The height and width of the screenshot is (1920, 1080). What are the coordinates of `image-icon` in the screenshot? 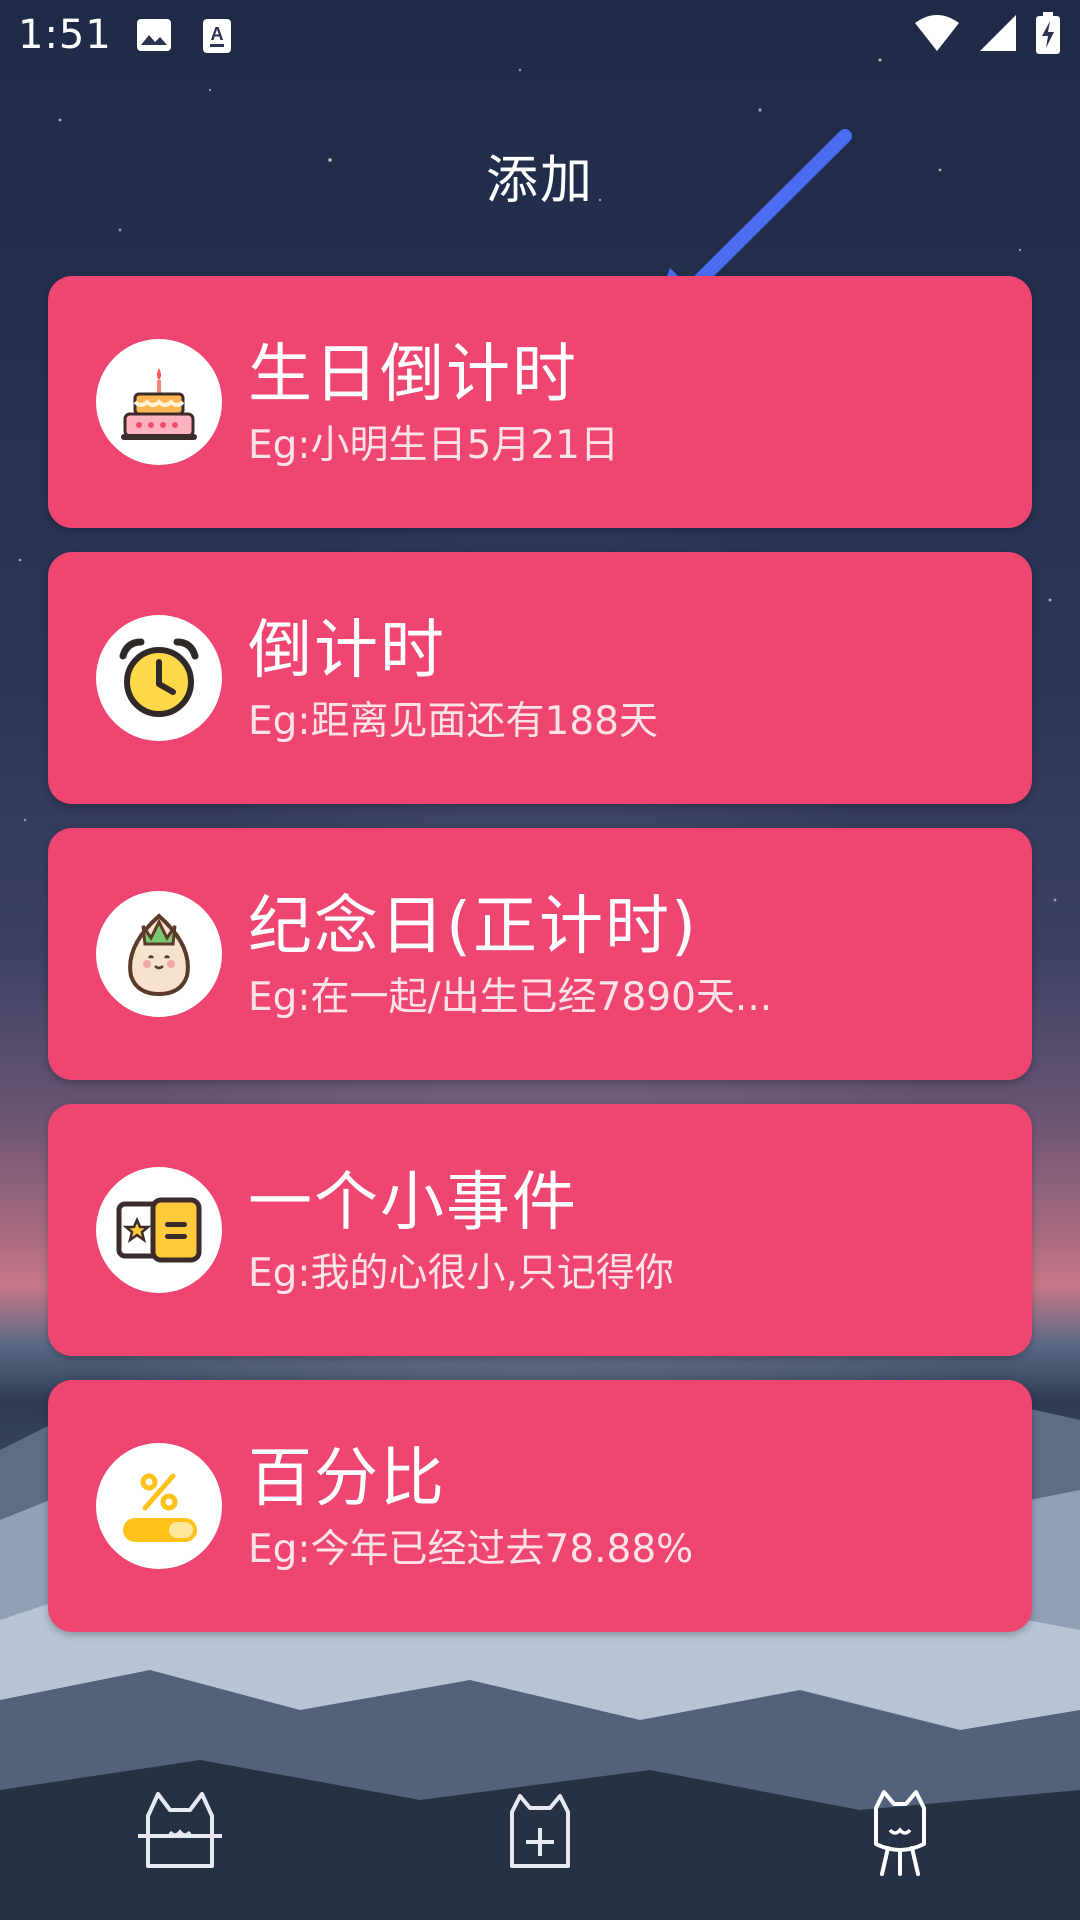 It's located at (154, 38).